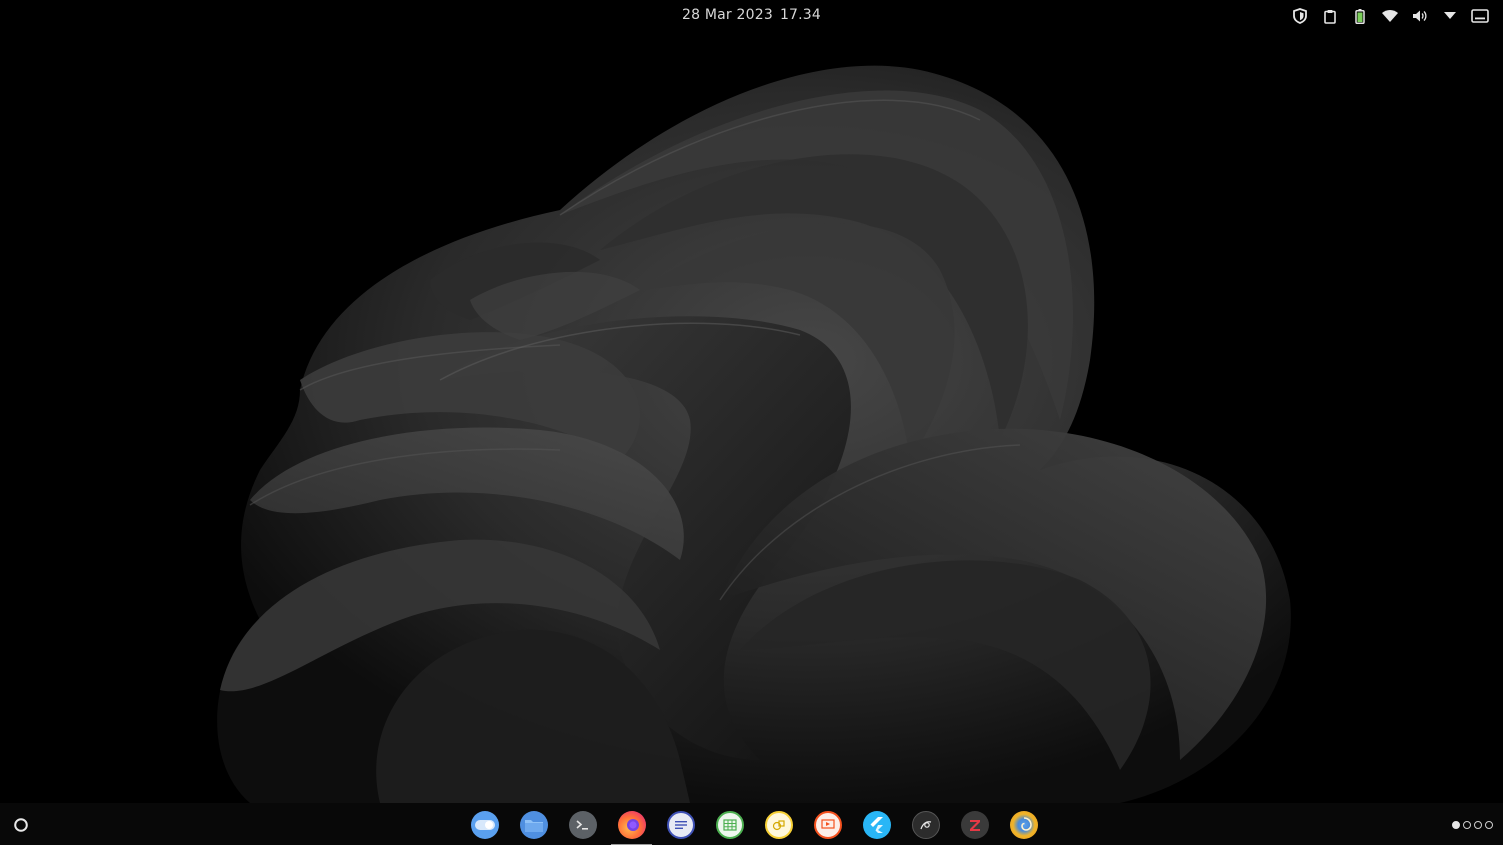  What do you see at coordinates (727, 15) in the screenshot?
I see `clock-date: 28 Mar 2023` at bounding box center [727, 15].